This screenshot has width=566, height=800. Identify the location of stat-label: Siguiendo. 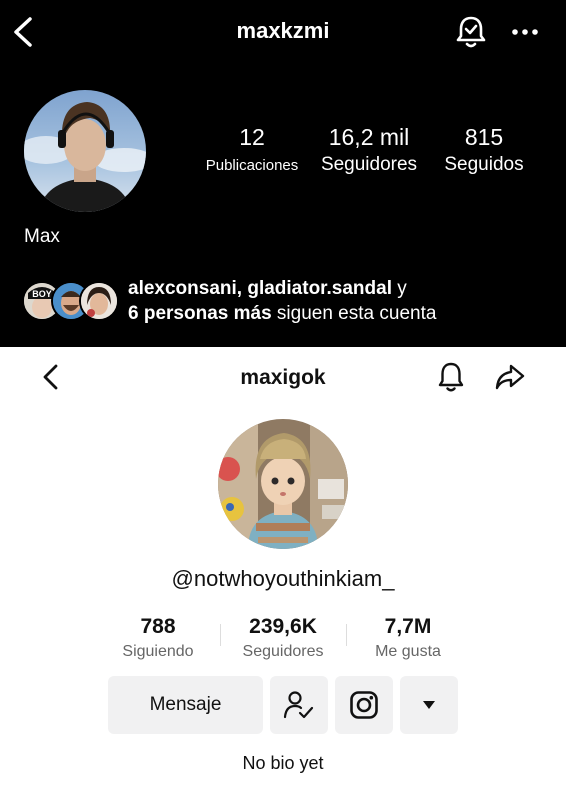
(158, 651).